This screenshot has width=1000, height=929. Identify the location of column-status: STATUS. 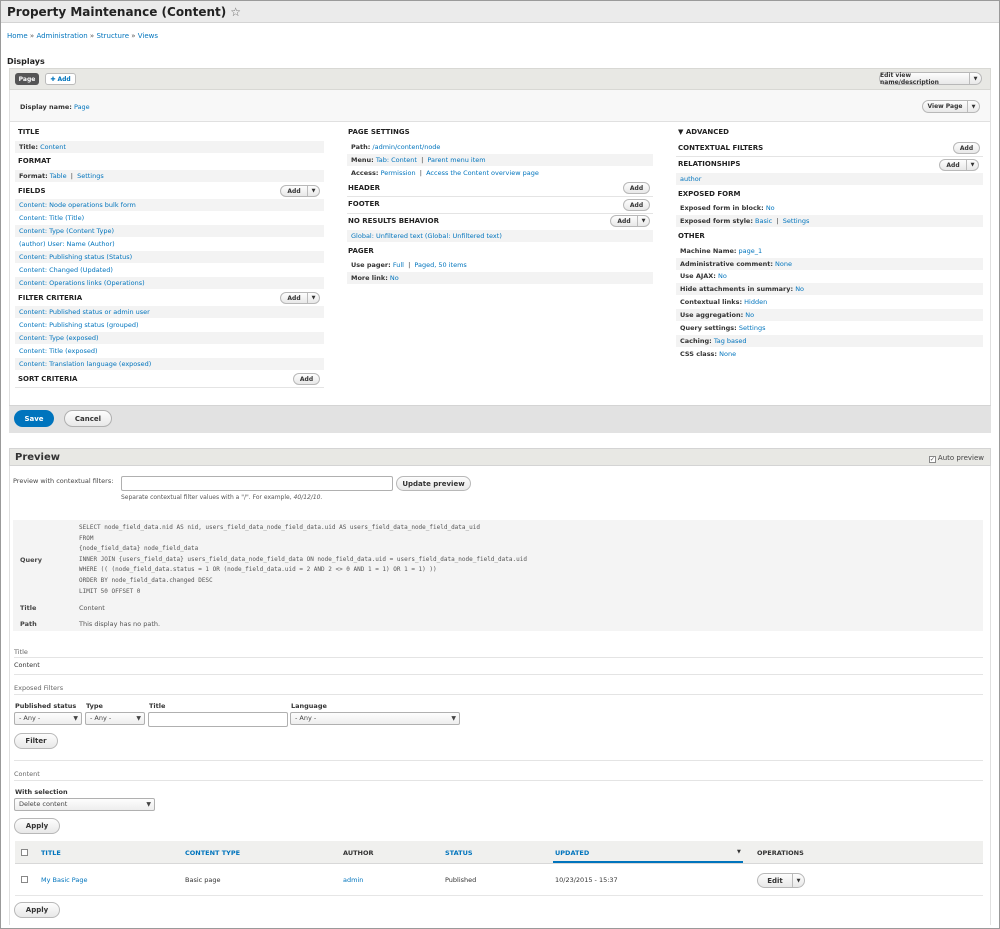
(459, 853).